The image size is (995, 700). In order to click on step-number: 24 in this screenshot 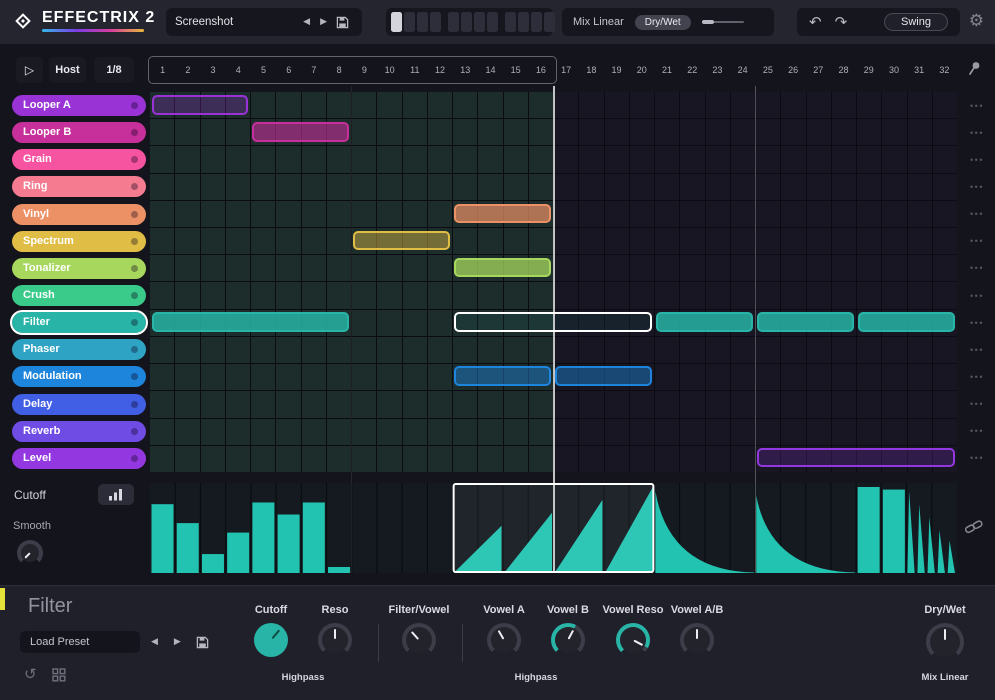, I will do `click(742, 70)`.